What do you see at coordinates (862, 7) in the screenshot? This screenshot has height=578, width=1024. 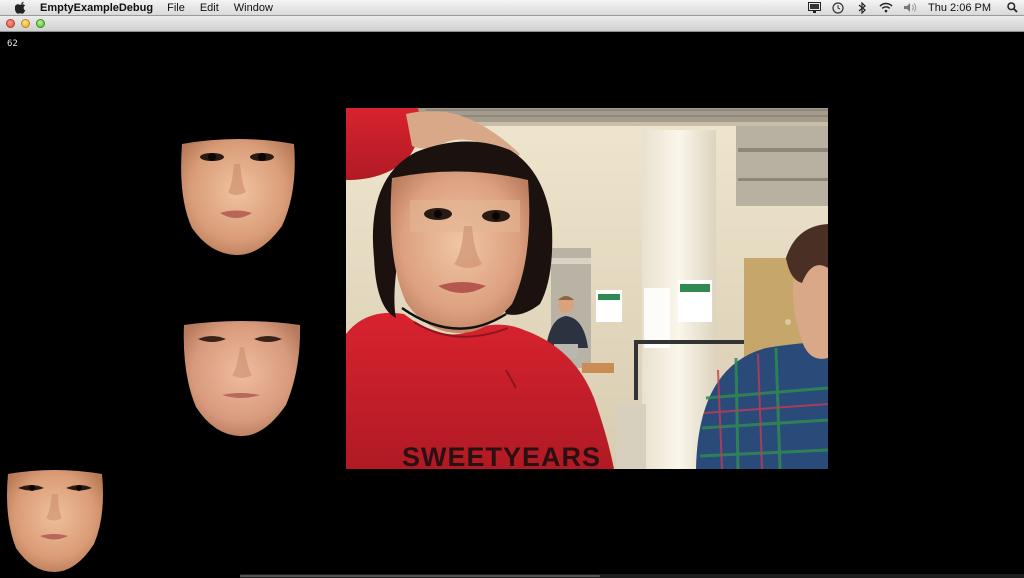 I see `bluetooth-icon` at bounding box center [862, 7].